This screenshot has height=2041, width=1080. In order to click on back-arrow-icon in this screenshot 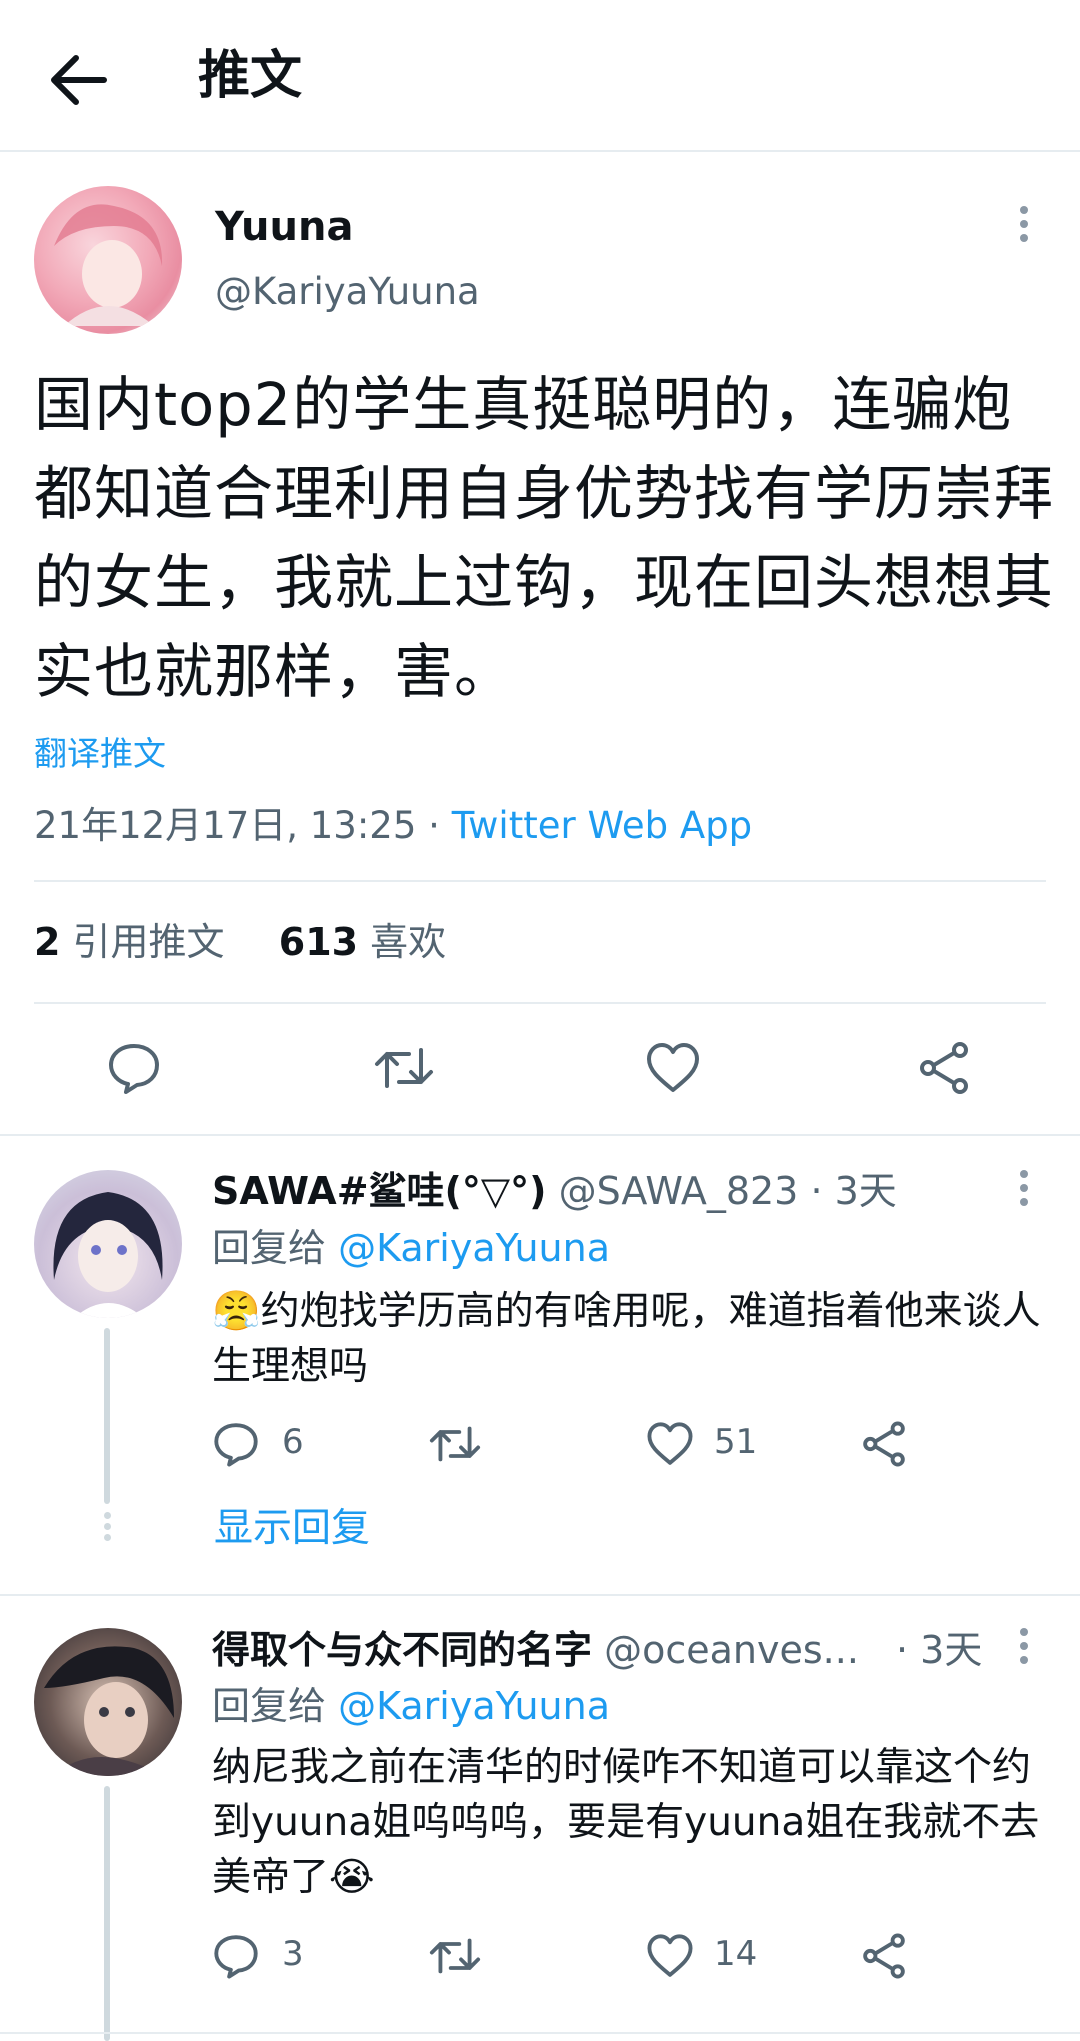, I will do `click(78, 80)`.